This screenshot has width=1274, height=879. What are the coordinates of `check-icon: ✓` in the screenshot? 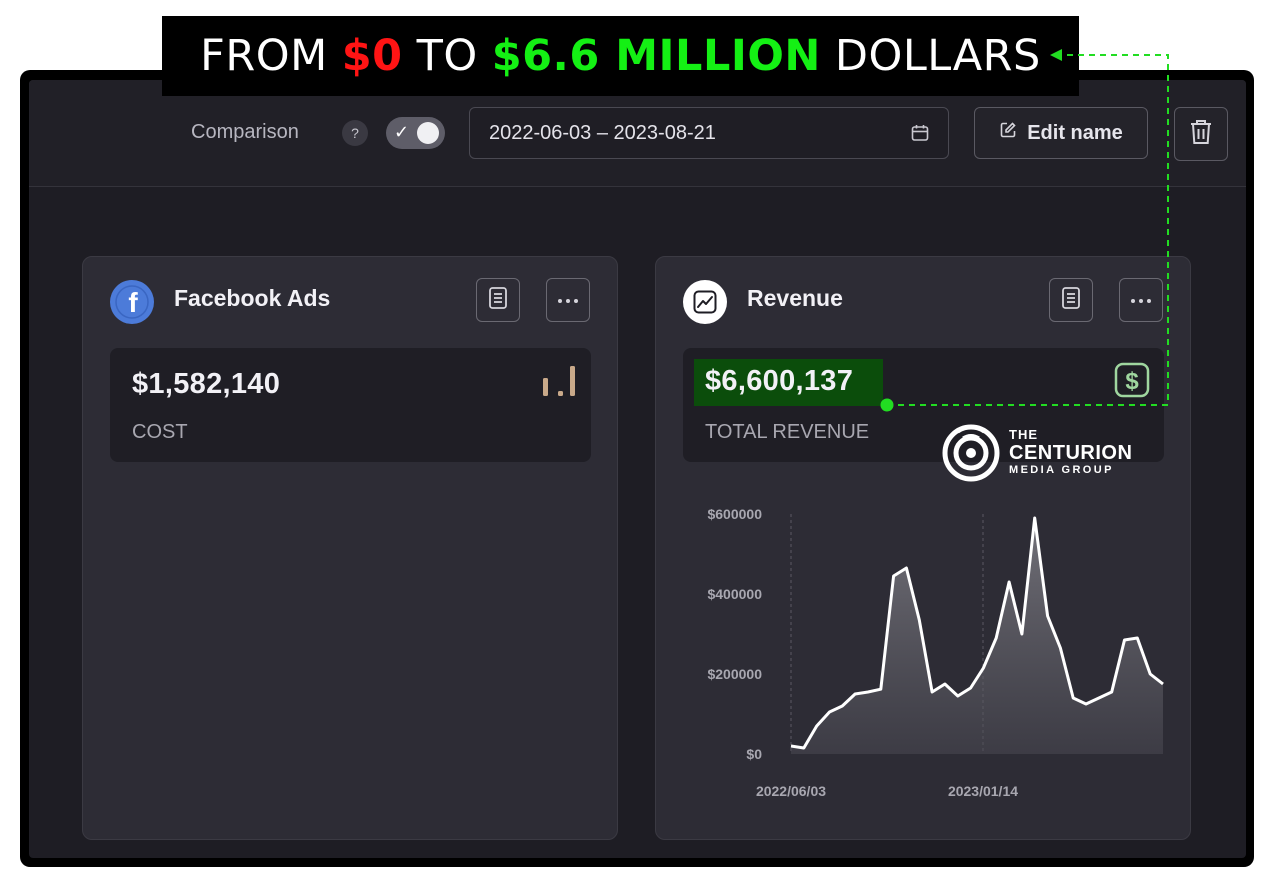 It's located at (402, 132).